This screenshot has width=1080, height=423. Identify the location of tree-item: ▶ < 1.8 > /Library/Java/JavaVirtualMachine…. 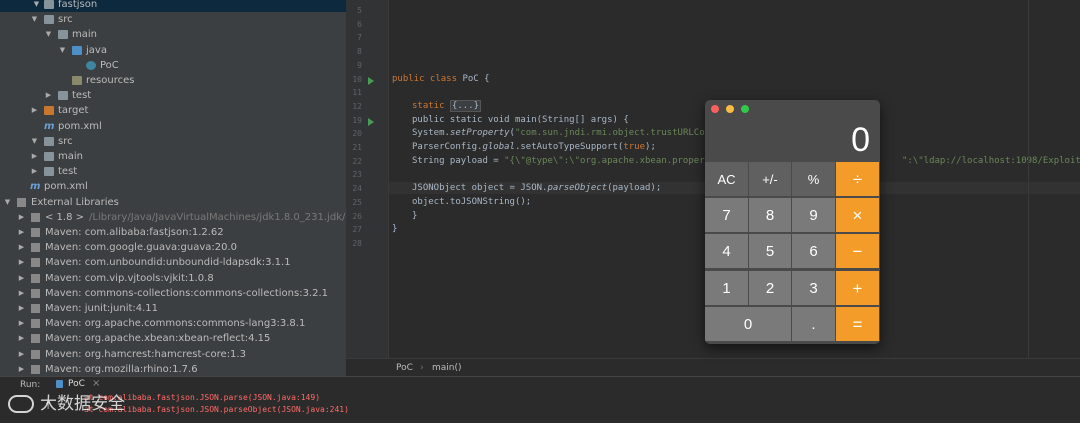
(173, 217).